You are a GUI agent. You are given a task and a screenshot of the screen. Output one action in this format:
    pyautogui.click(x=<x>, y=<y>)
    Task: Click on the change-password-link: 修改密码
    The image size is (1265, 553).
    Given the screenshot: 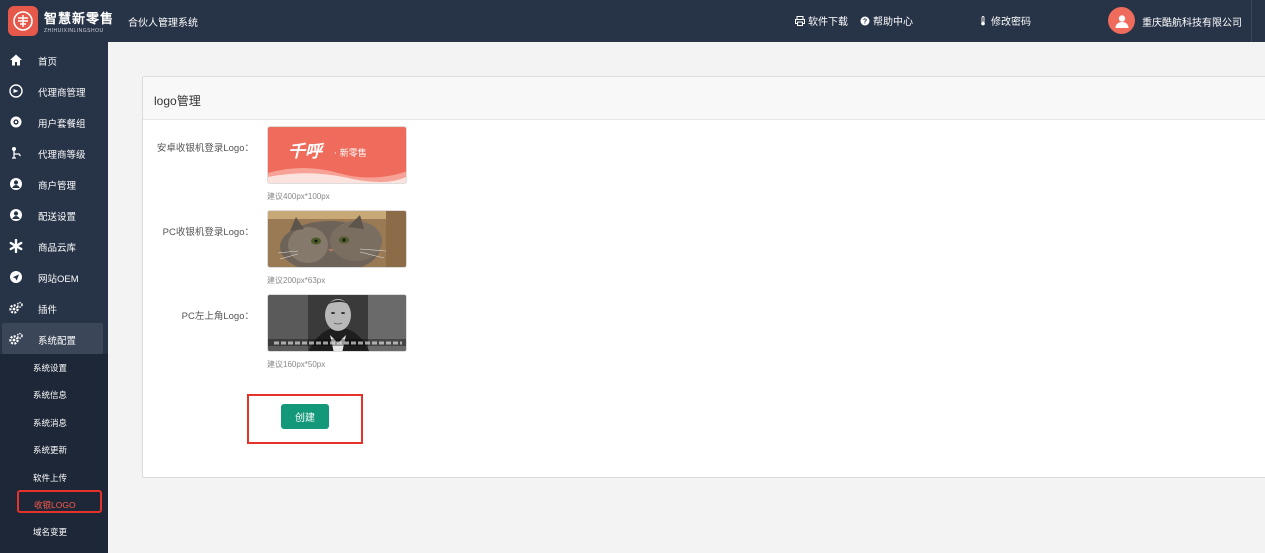 What is the action you would take?
    pyautogui.click(x=1004, y=20)
    